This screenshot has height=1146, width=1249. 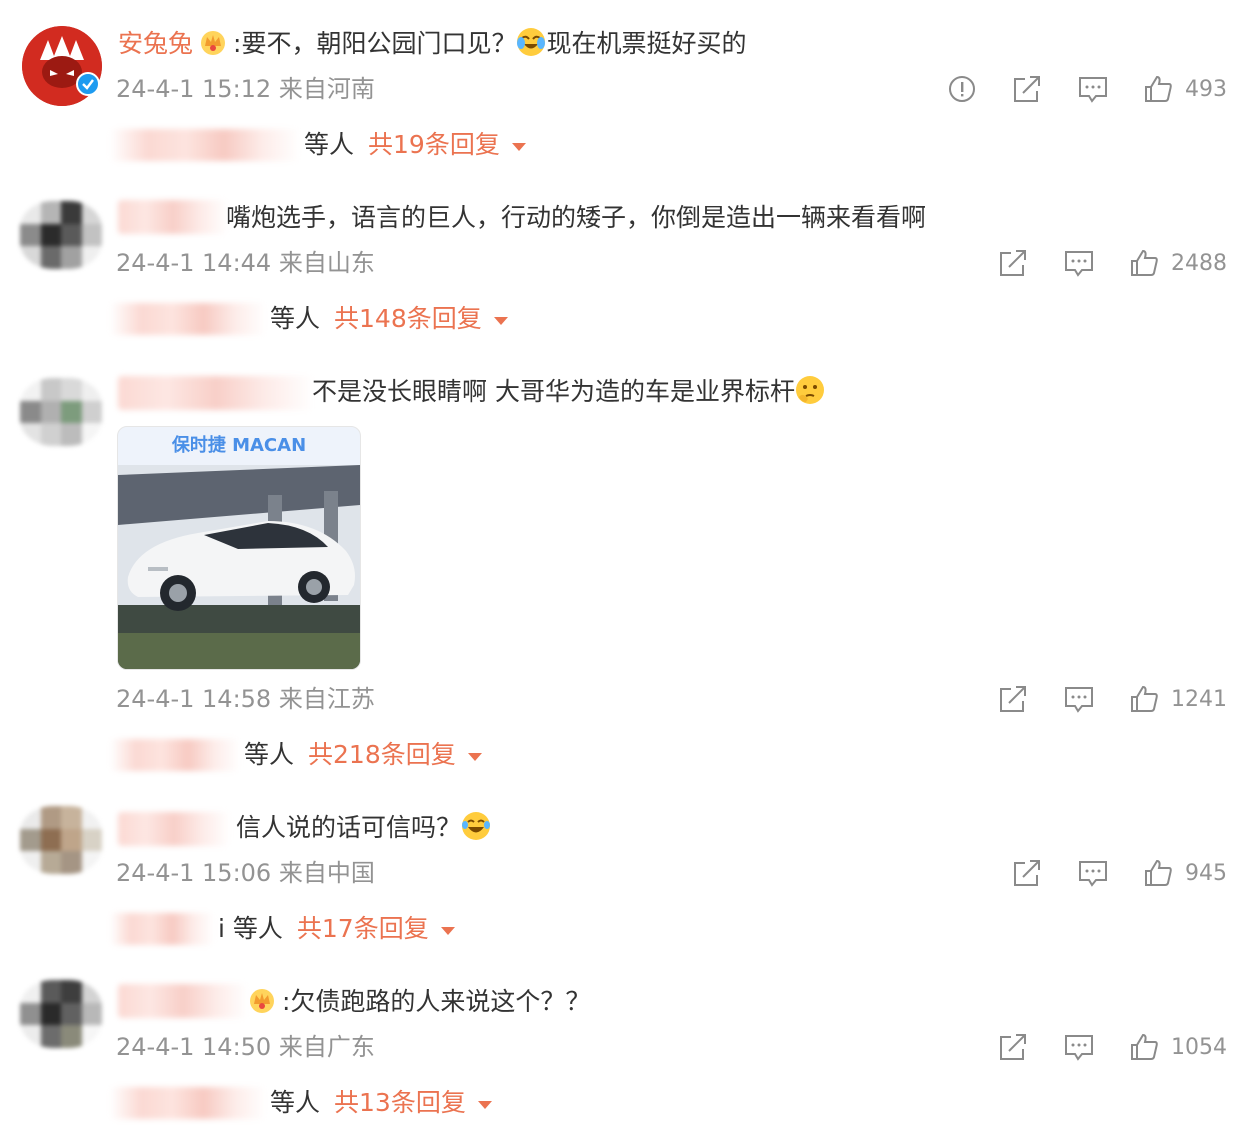 I want to click on report-button, so click(x=962, y=89).